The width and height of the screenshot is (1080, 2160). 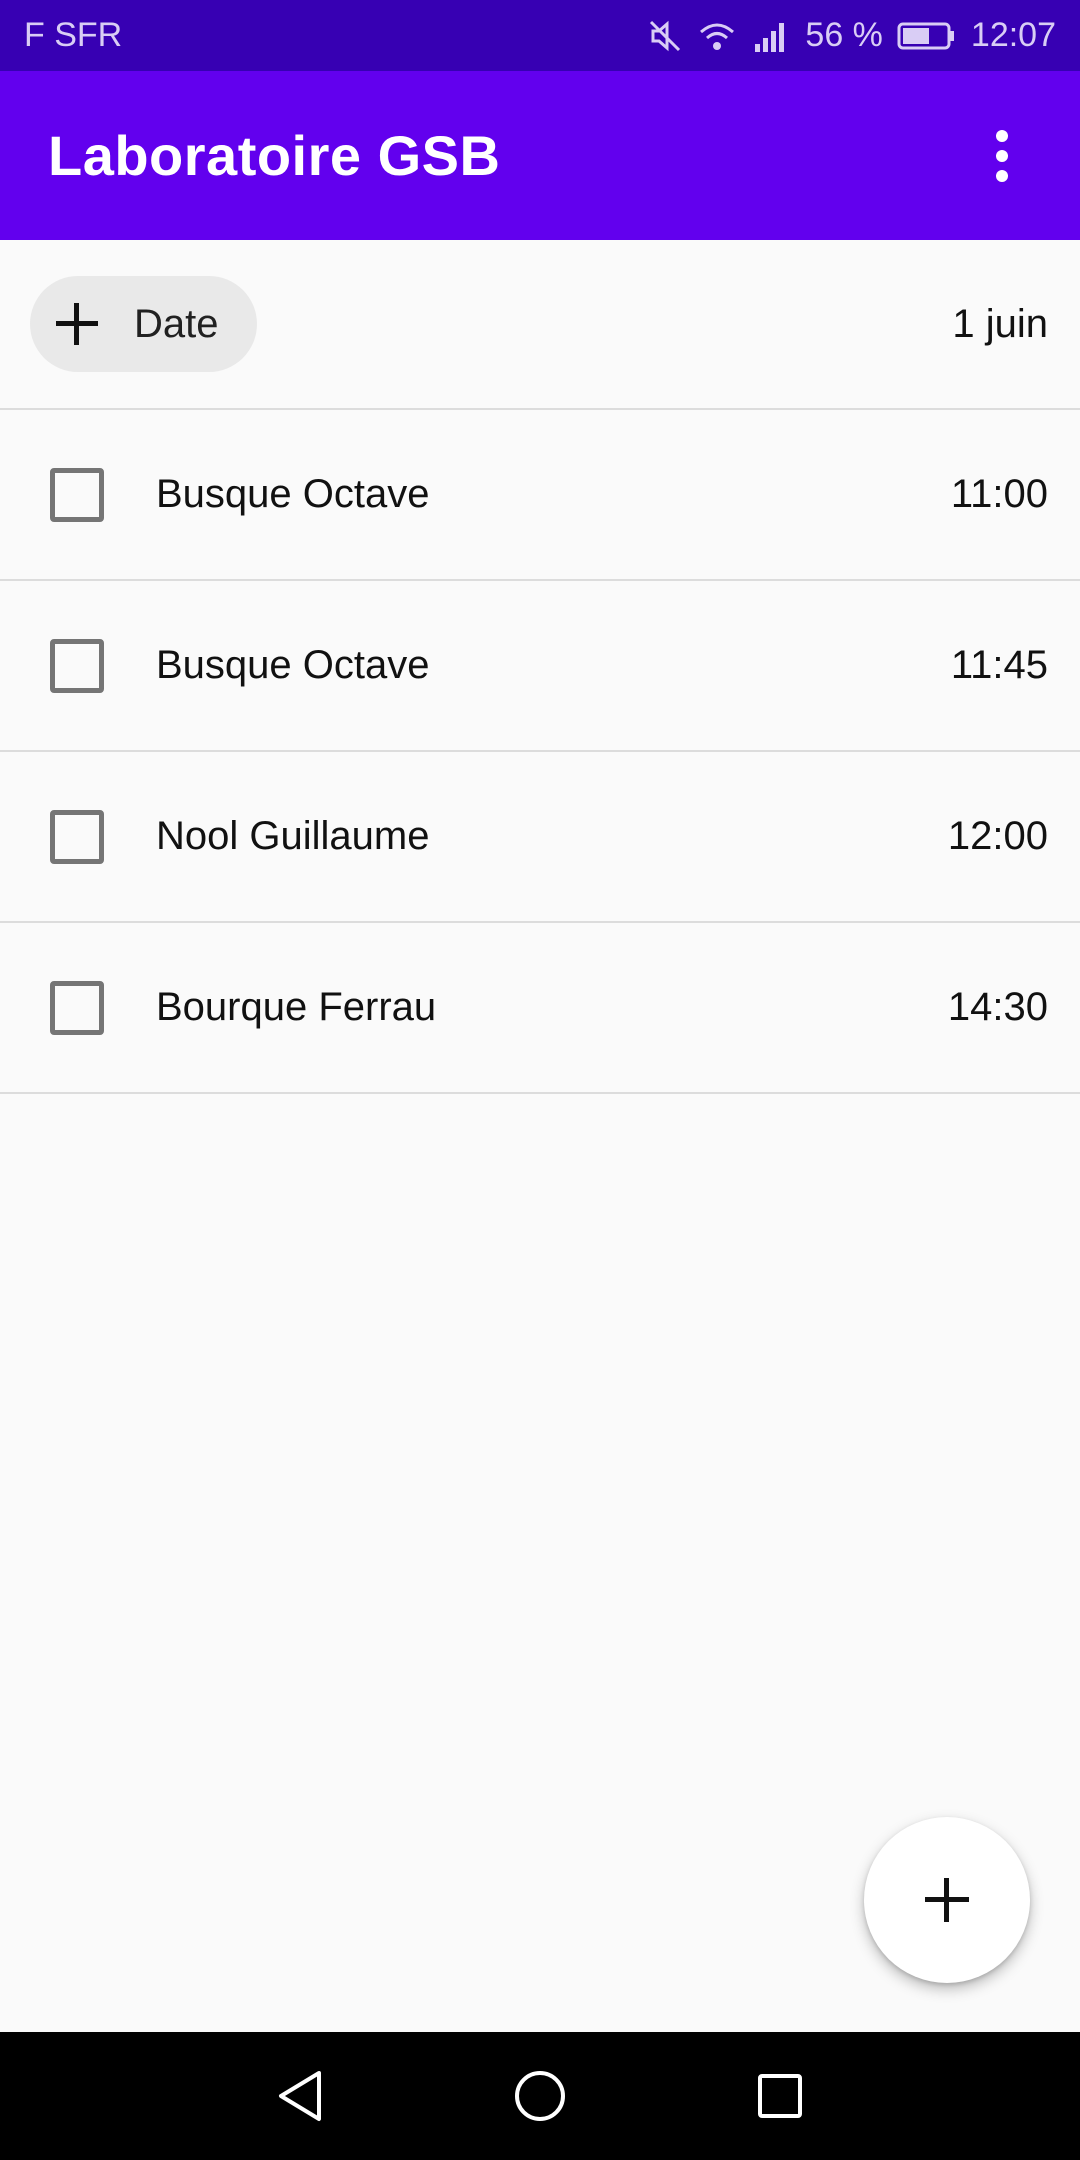 I want to click on home-button, so click(x=540, y=2096).